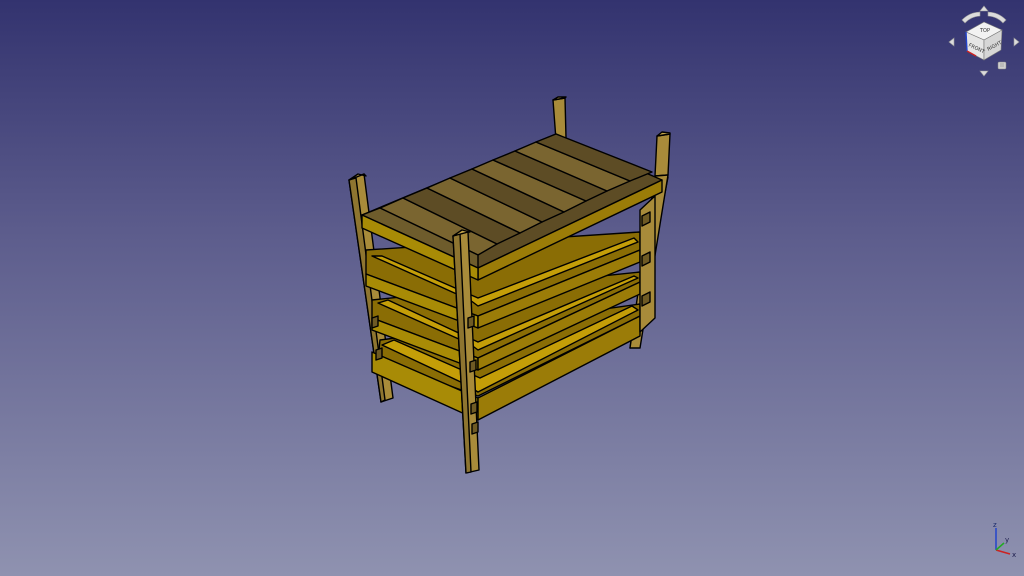 This screenshot has height=576, width=1024. Describe the element at coordinates (984, 42) in the screenshot. I see `navigation-cube: TOP FRONT RIGHT` at that location.